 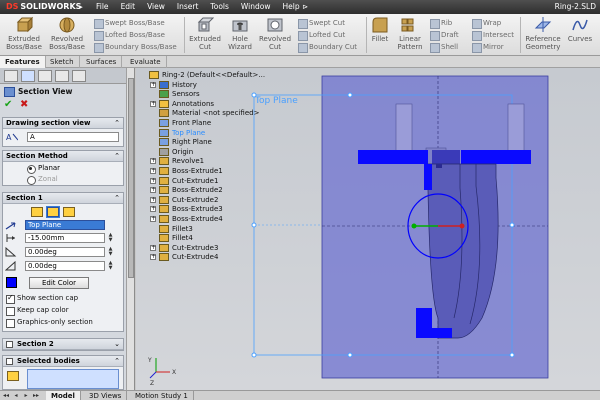 What do you see at coordinates (8, 105) in the screenshot?
I see `ok-checkmark-icon: ✔` at bounding box center [8, 105].